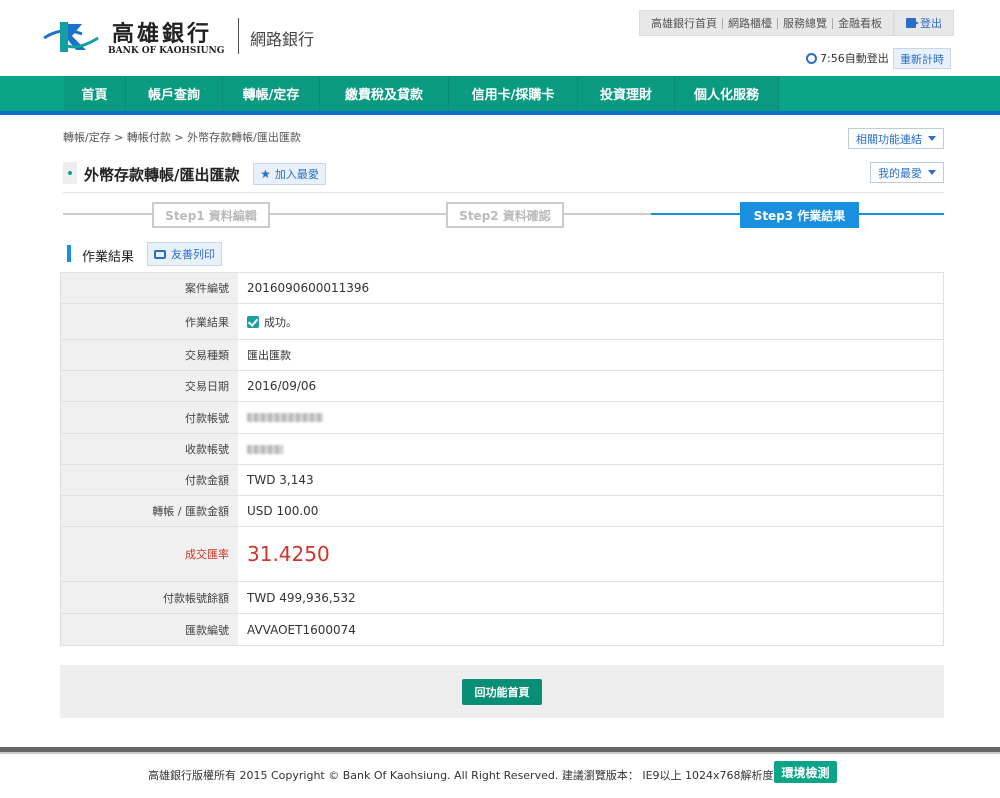  What do you see at coordinates (805, 772) in the screenshot?
I see `environment-check-button: 環境檢測` at bounding box center [805, 772].